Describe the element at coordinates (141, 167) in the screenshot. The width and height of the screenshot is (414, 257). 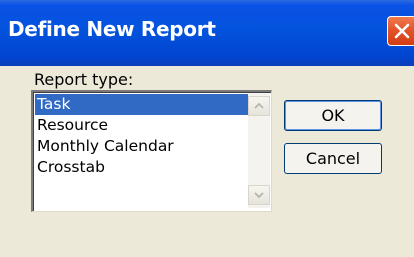
I see `list-item-crosstab: Crosstab` at that location.